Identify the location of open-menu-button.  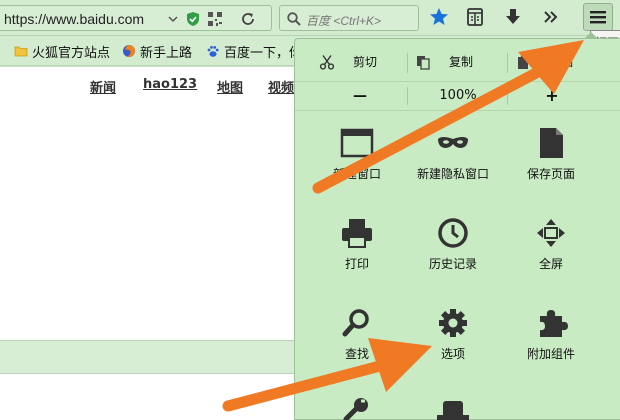
(598, 17).